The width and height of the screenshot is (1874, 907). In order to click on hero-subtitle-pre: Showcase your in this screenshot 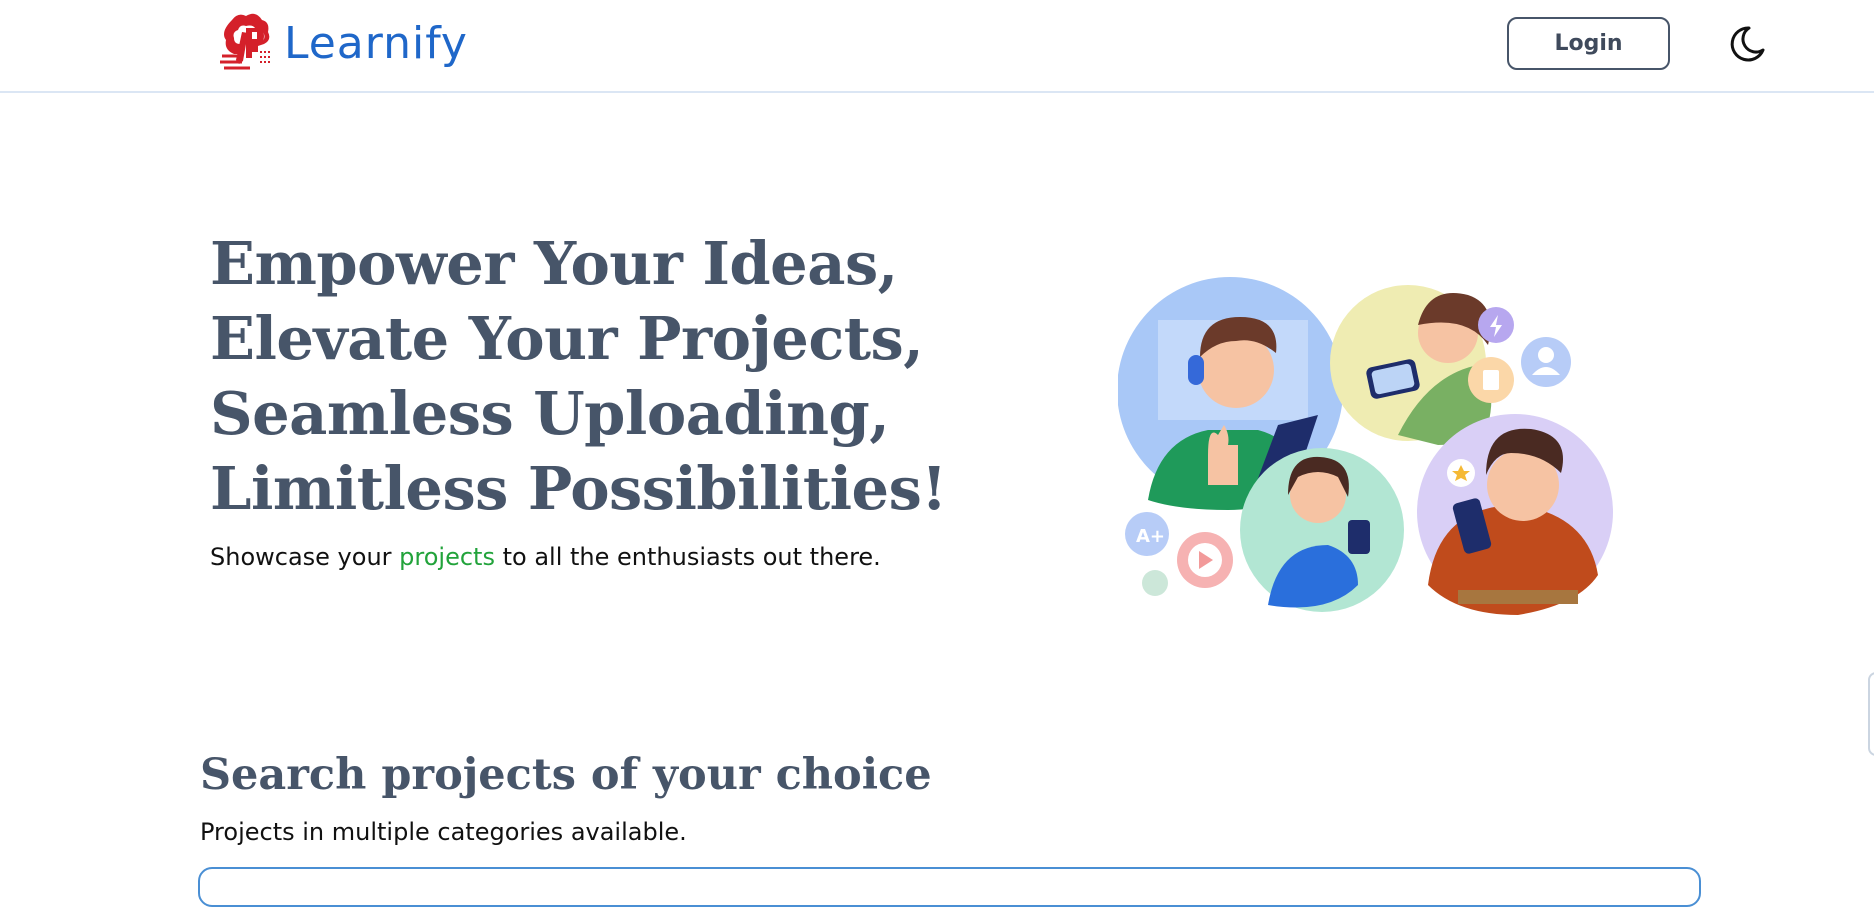, I will do `click(305, 557)`.